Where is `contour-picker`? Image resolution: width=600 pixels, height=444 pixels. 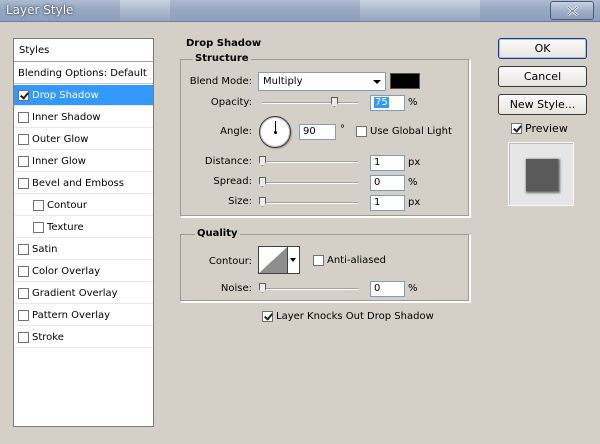 contour-picker is located at coordinates (273, 260).